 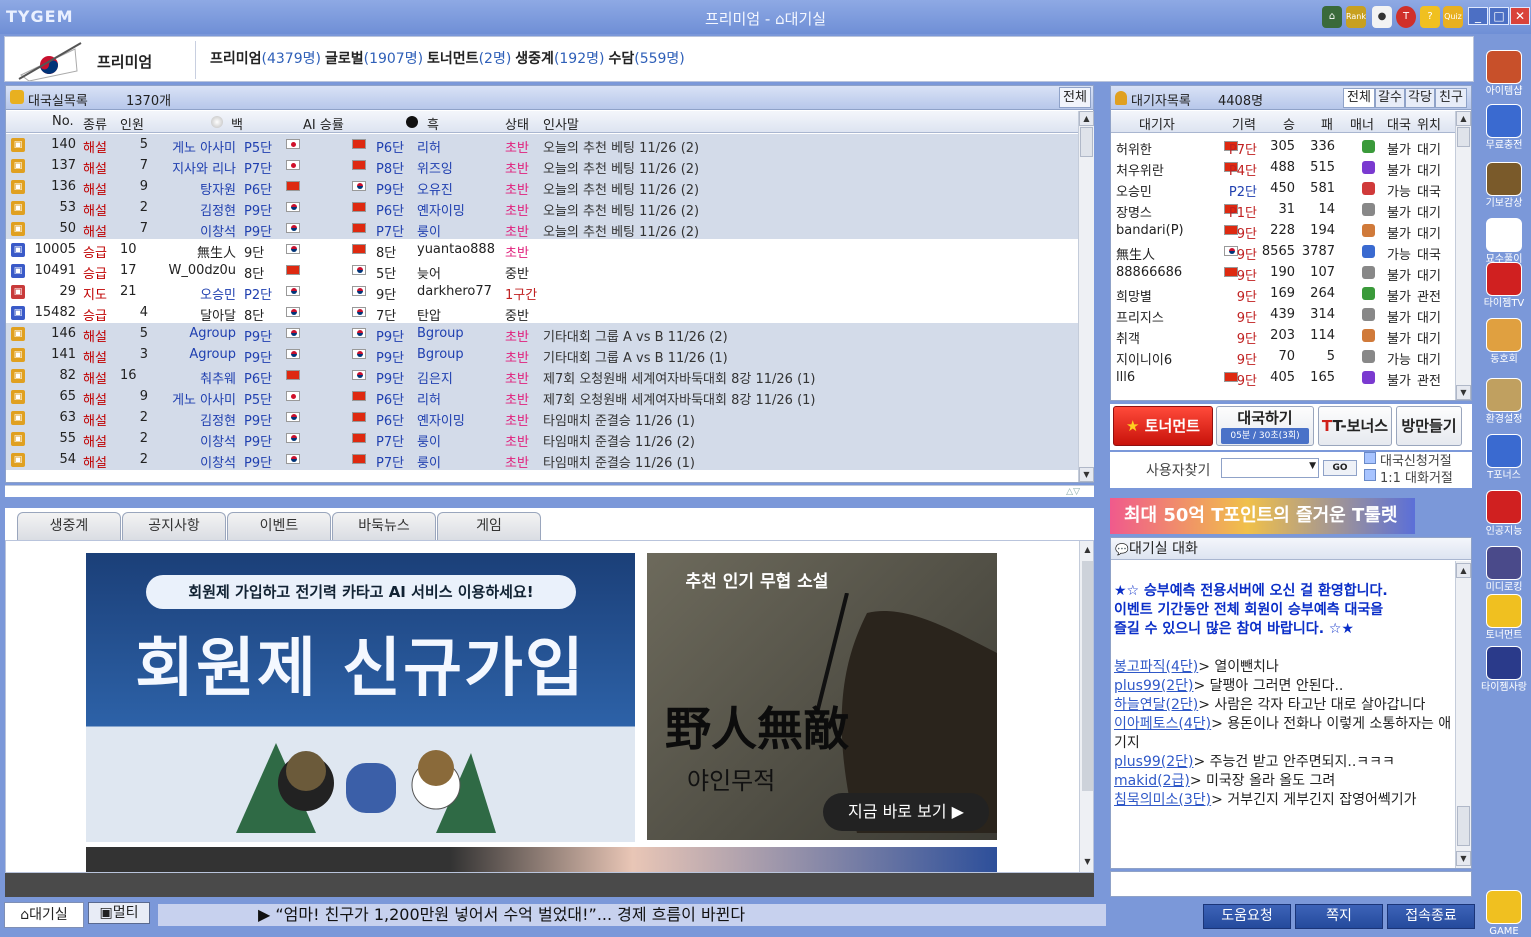 What do you see at coordinates (1356, 17) in the screenshot?
I see `rank-icon: Rank` at bounding box center [1356, 17].